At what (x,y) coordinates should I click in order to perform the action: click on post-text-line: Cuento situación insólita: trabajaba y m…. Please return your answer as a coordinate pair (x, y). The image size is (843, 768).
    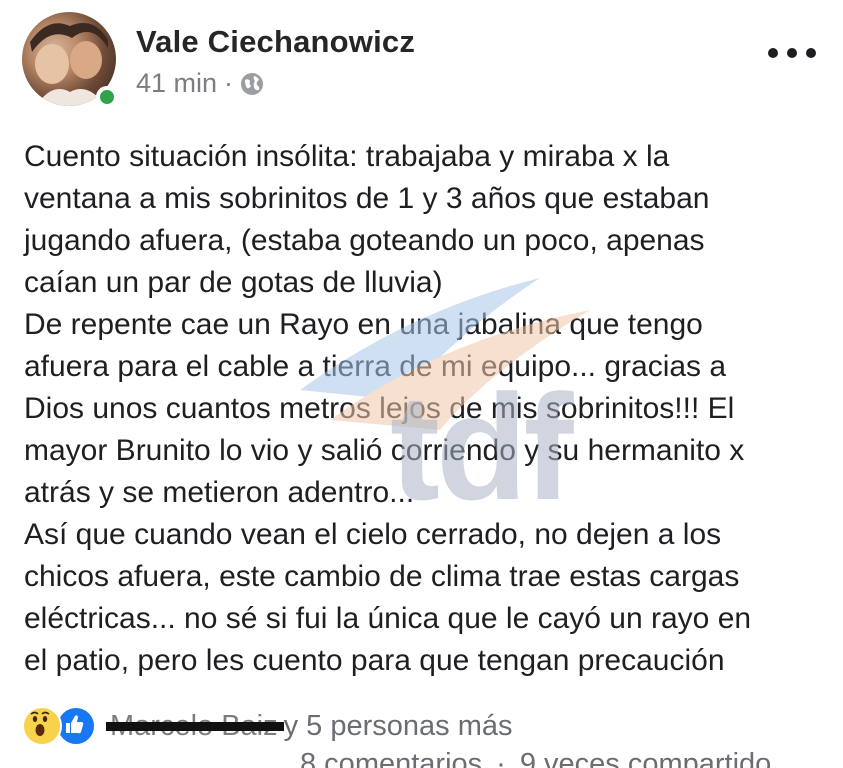
    Looking at the image, I should click on (347, 156).